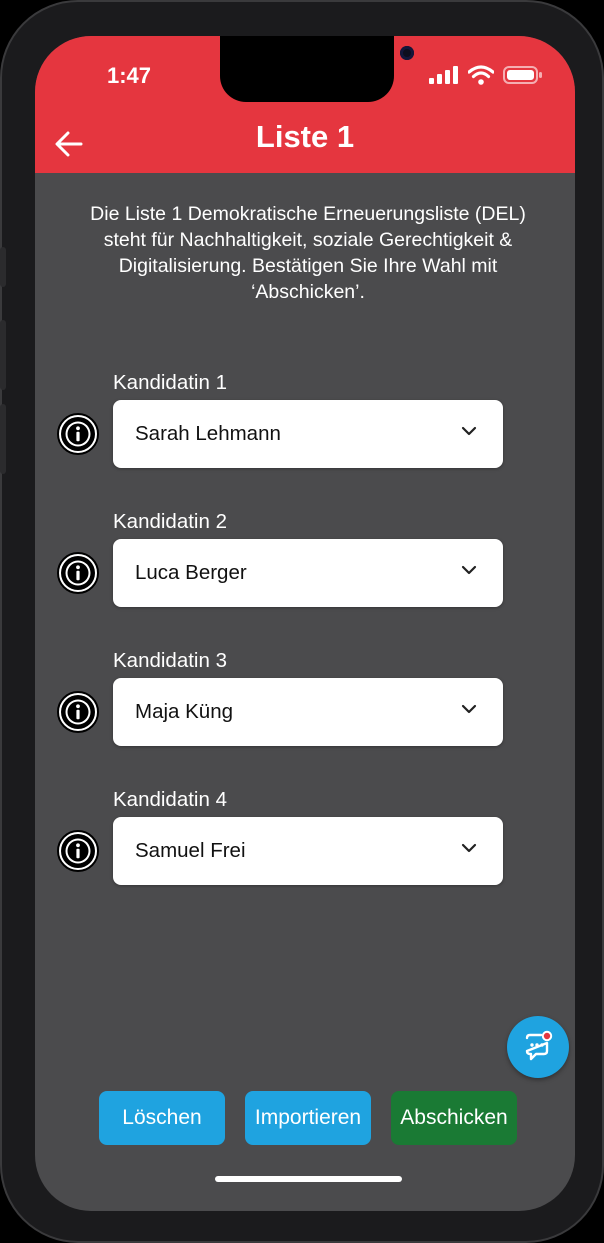  I want to click on home-indicator, so click(308, 1179).